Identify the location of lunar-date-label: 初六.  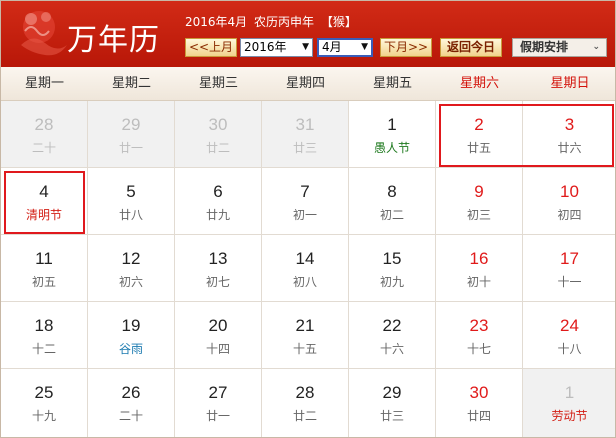
(130, 282).